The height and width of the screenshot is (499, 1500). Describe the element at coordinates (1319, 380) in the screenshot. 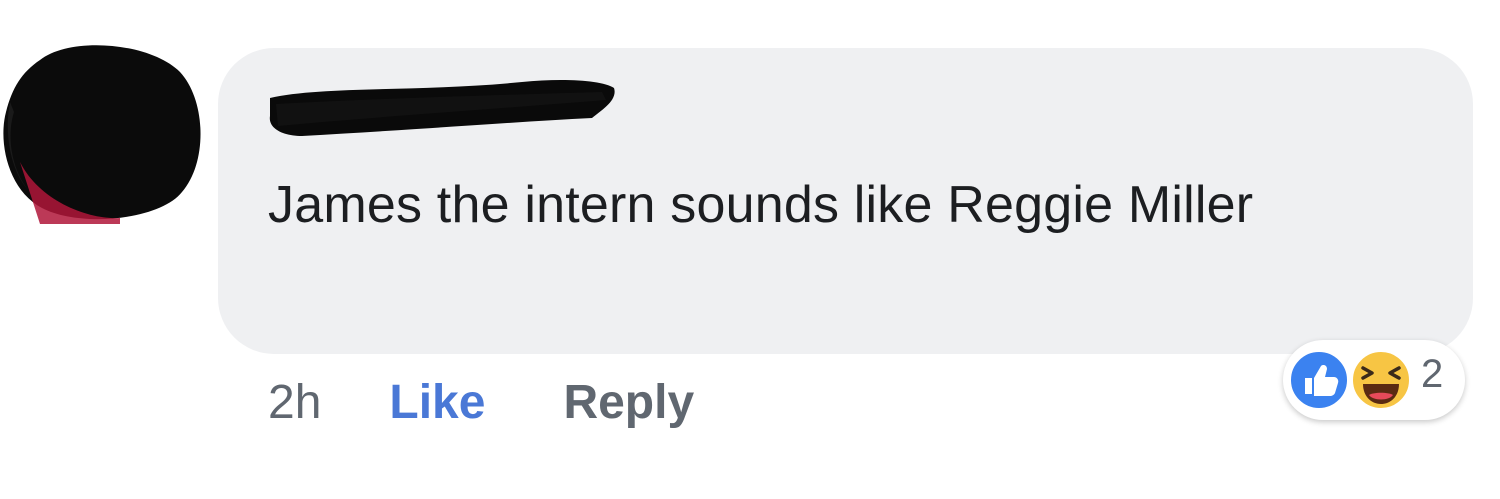

I see `like-icon` at that location.